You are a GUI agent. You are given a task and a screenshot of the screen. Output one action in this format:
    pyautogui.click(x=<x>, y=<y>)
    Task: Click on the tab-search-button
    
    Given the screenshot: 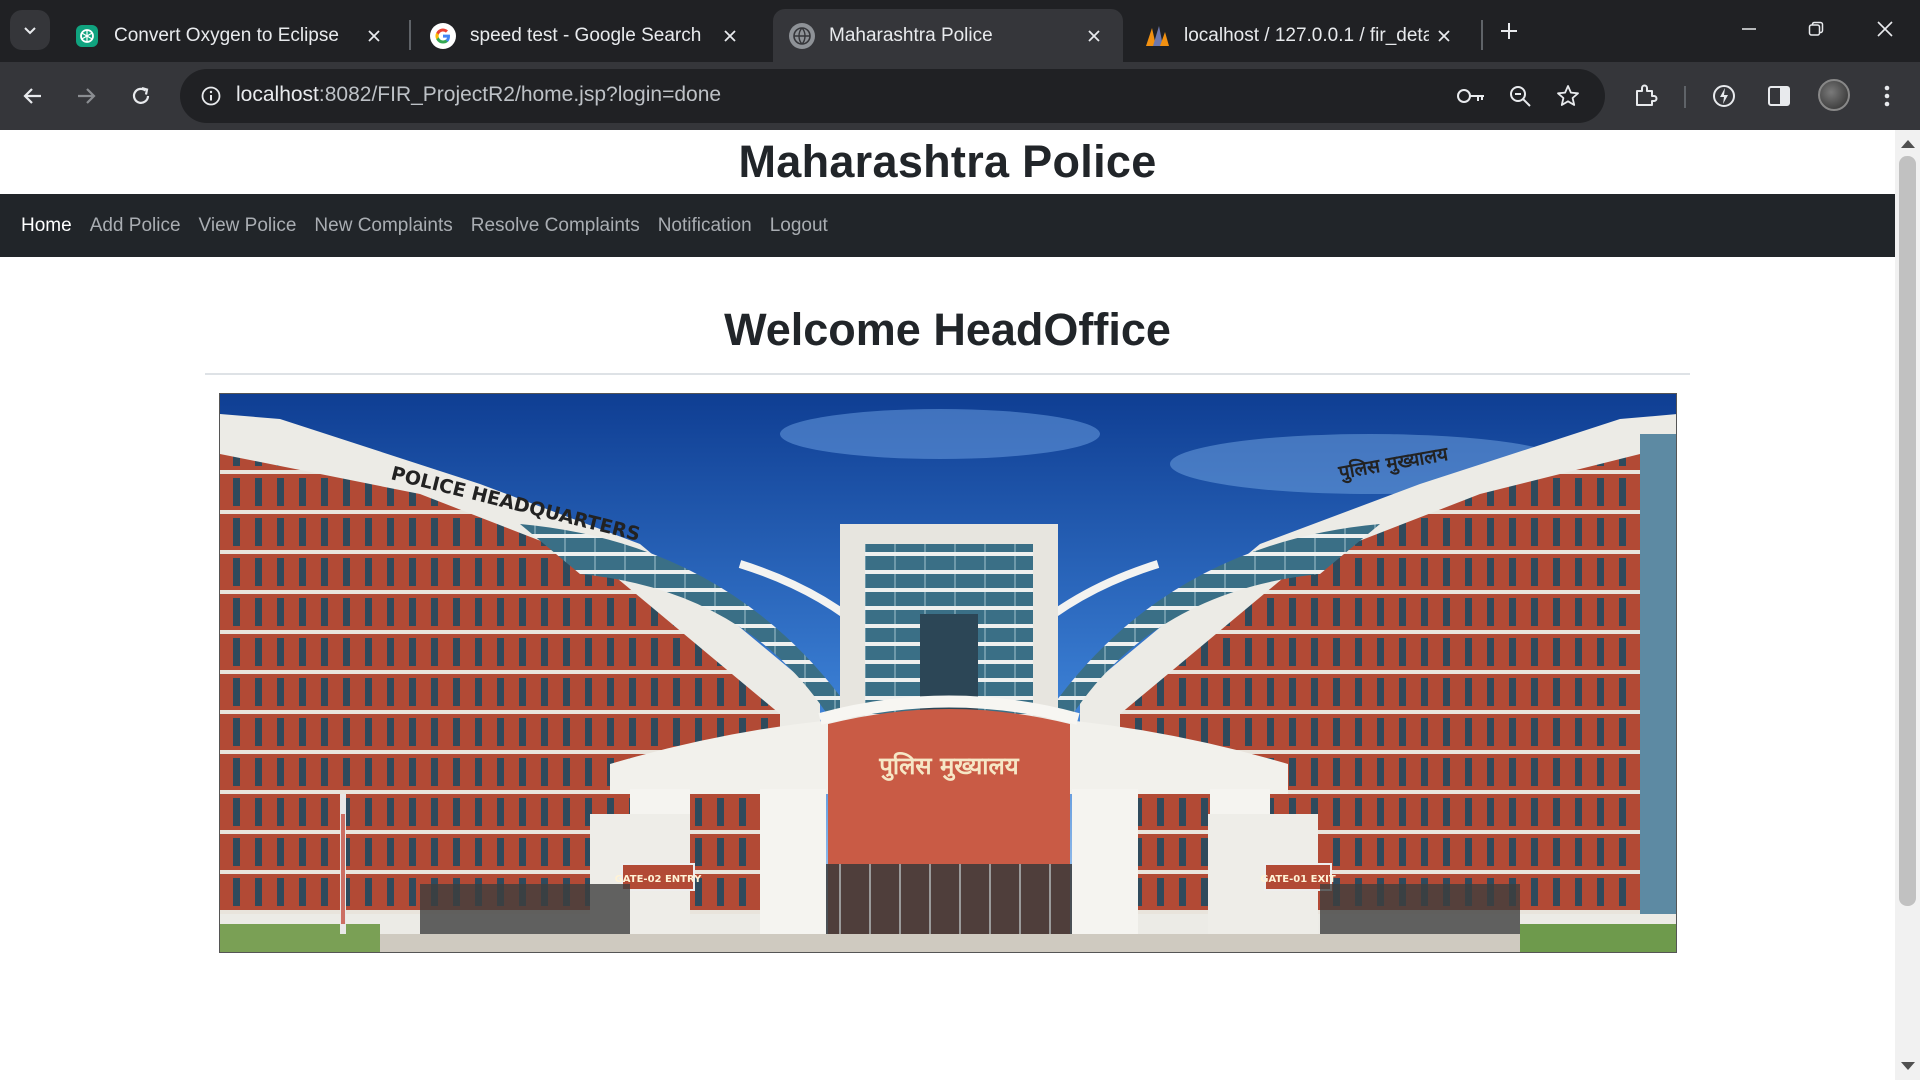 What is the action you would take?
    pyautogui.click(x=30, y=30)
    